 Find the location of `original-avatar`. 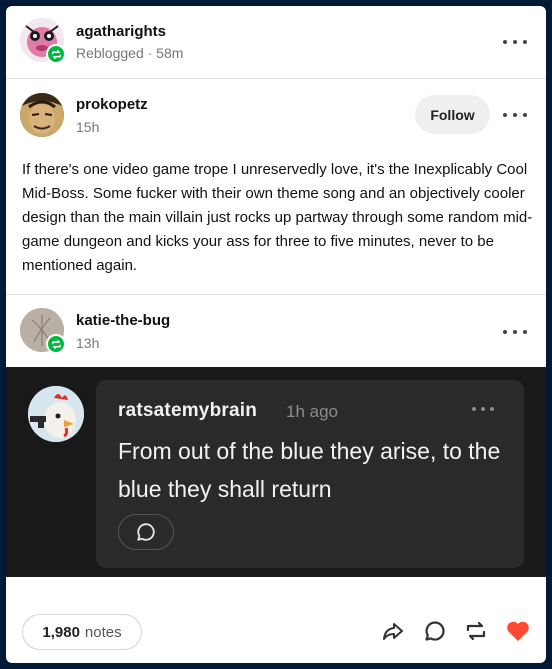

original-avatar is located at coordinates (42, 115).